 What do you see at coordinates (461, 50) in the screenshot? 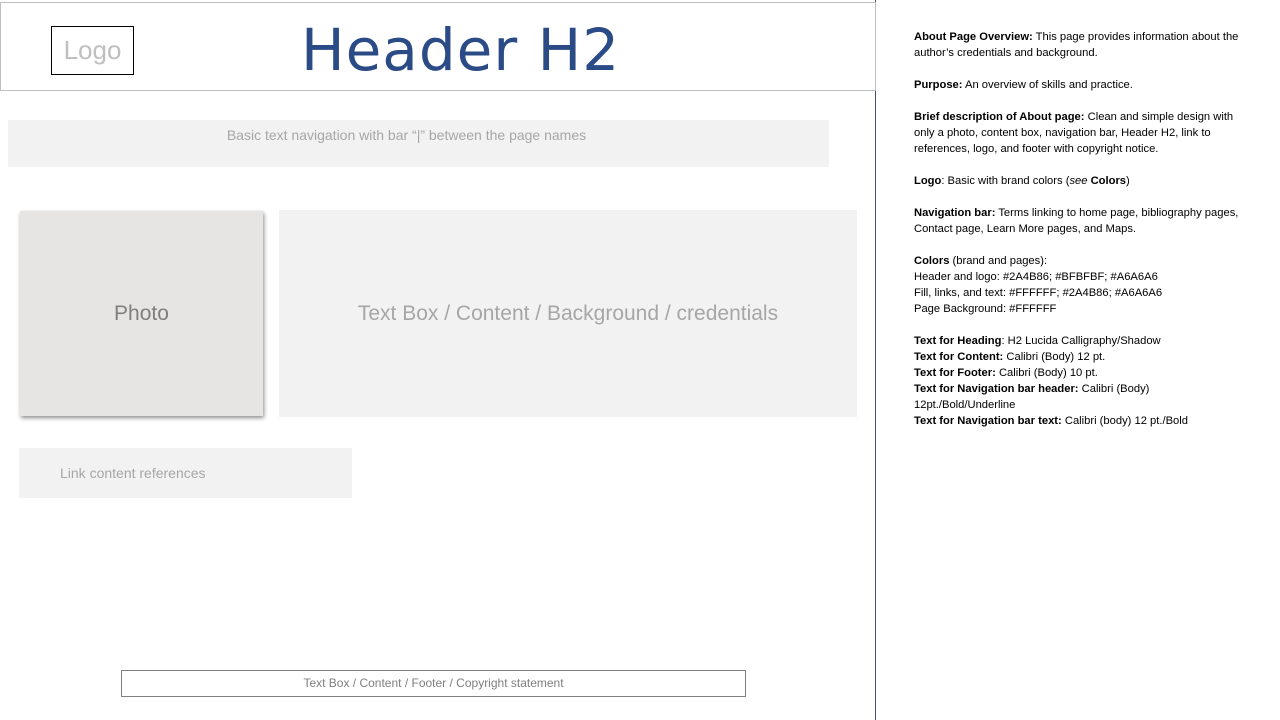
I see `header-title: Header H2` at bounding box center [461, 50].